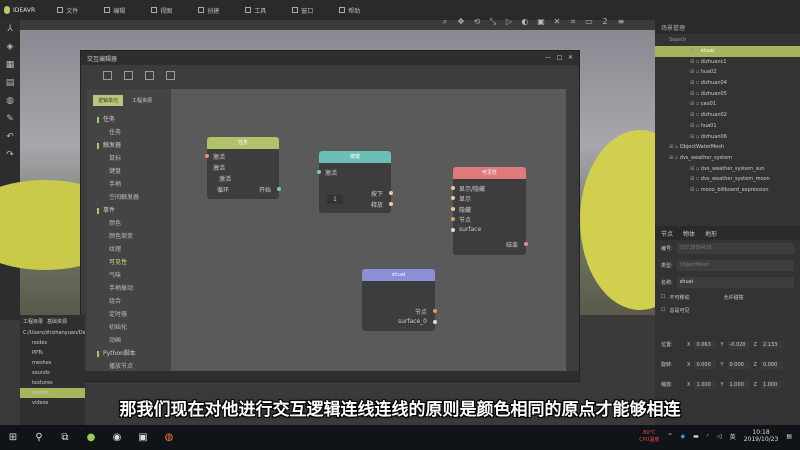 The height and width of the screenshot is (450, 800). What do you see at coordinates (302, 10) in the screenshot?
I see `menu-window: 窗口` at bounding box center [302, 10].